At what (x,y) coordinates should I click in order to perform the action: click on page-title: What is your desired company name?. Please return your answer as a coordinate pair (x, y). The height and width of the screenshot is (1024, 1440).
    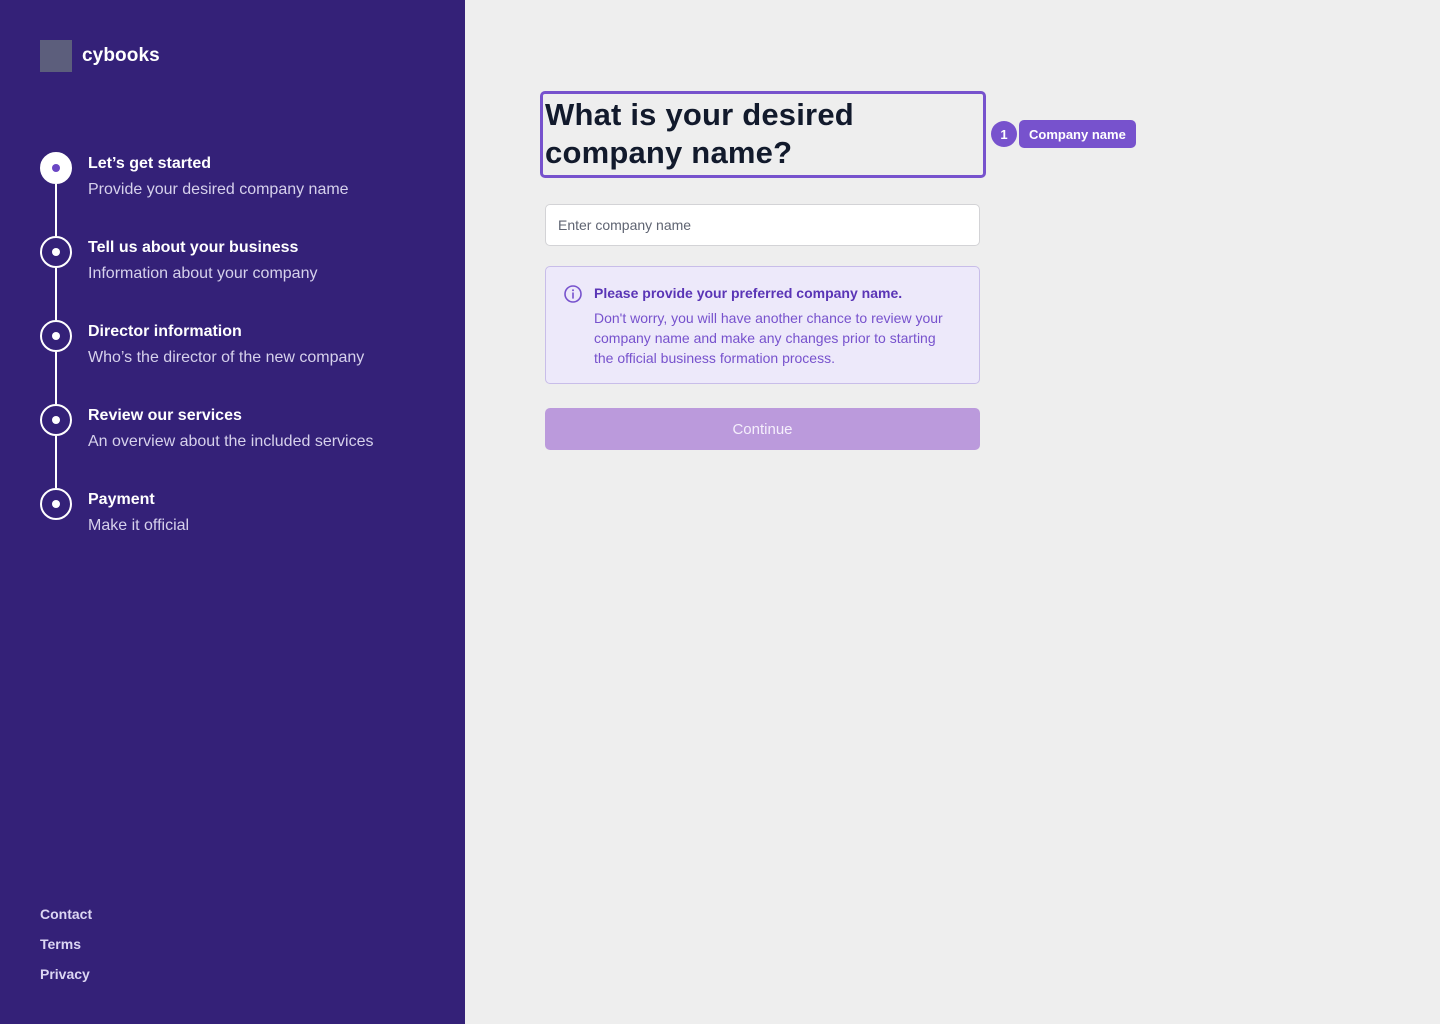
    Looking at the image, I should click on (699, 133).